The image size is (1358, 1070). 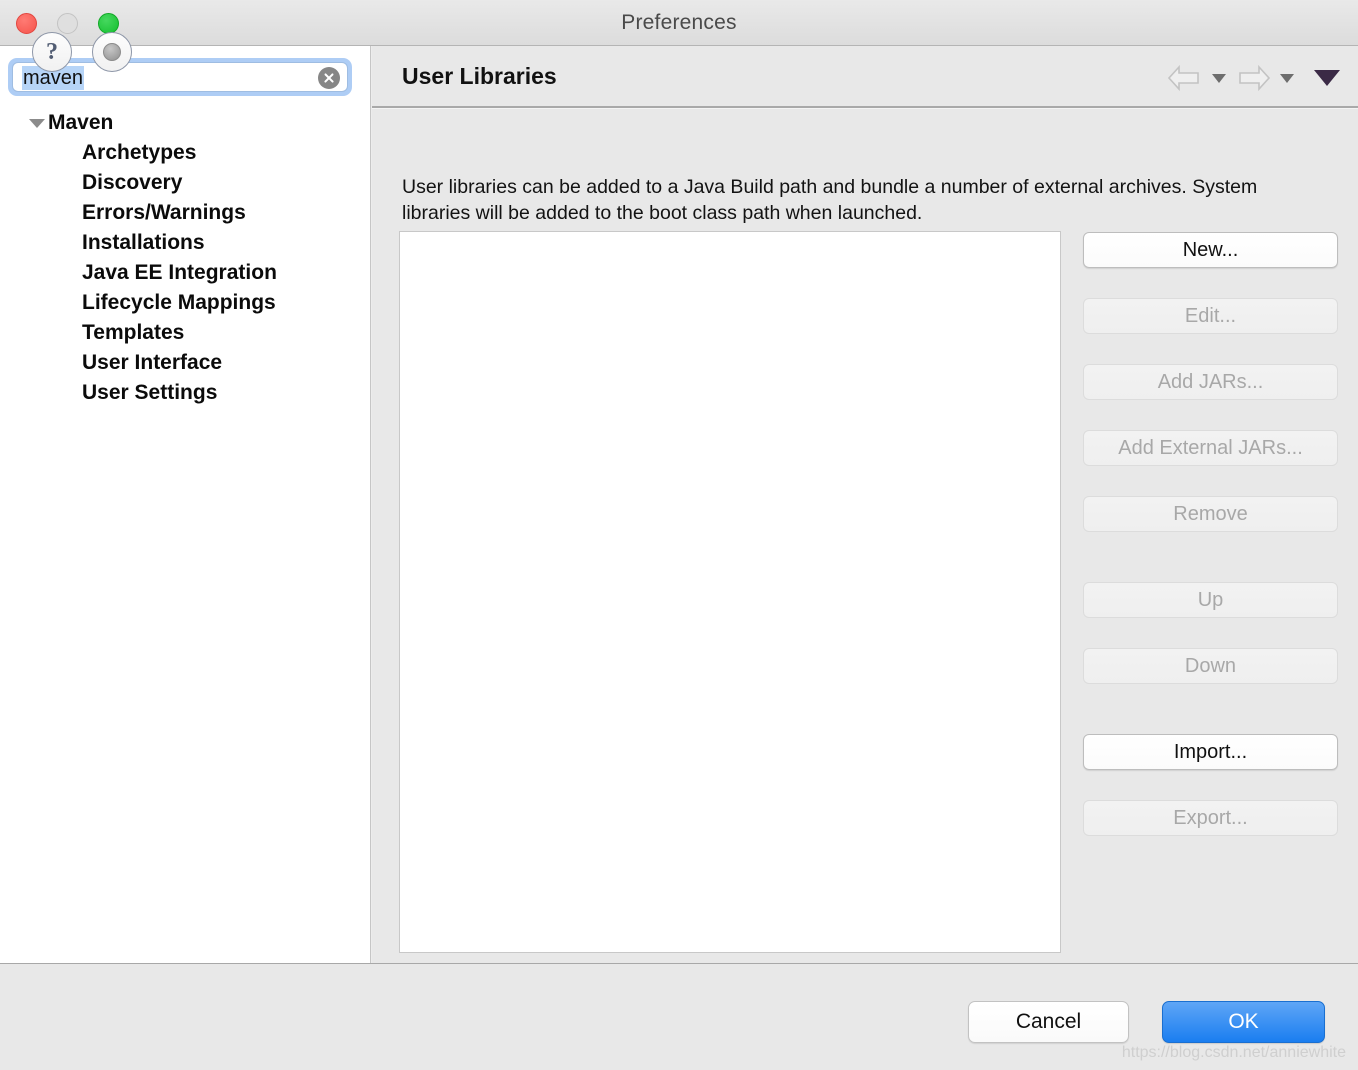 I want to click on title-bar: Preferences, so click(x=679, y=23).